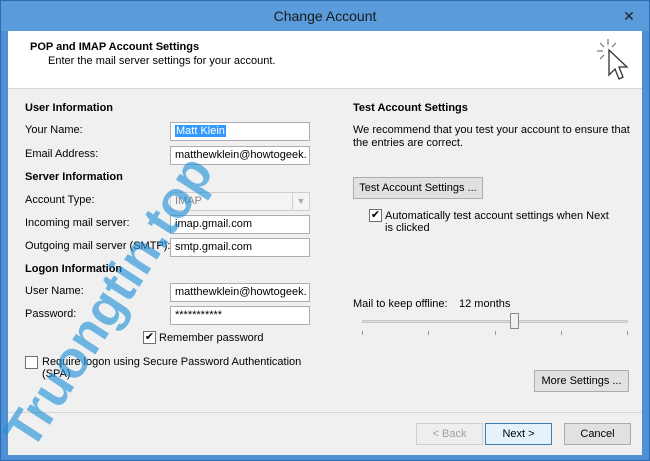 The width and height of the screenshot is (650, 461). Describe the element at coordinates (514, 321) in the screenshot. I see `offline-slider-thumb` at that location.